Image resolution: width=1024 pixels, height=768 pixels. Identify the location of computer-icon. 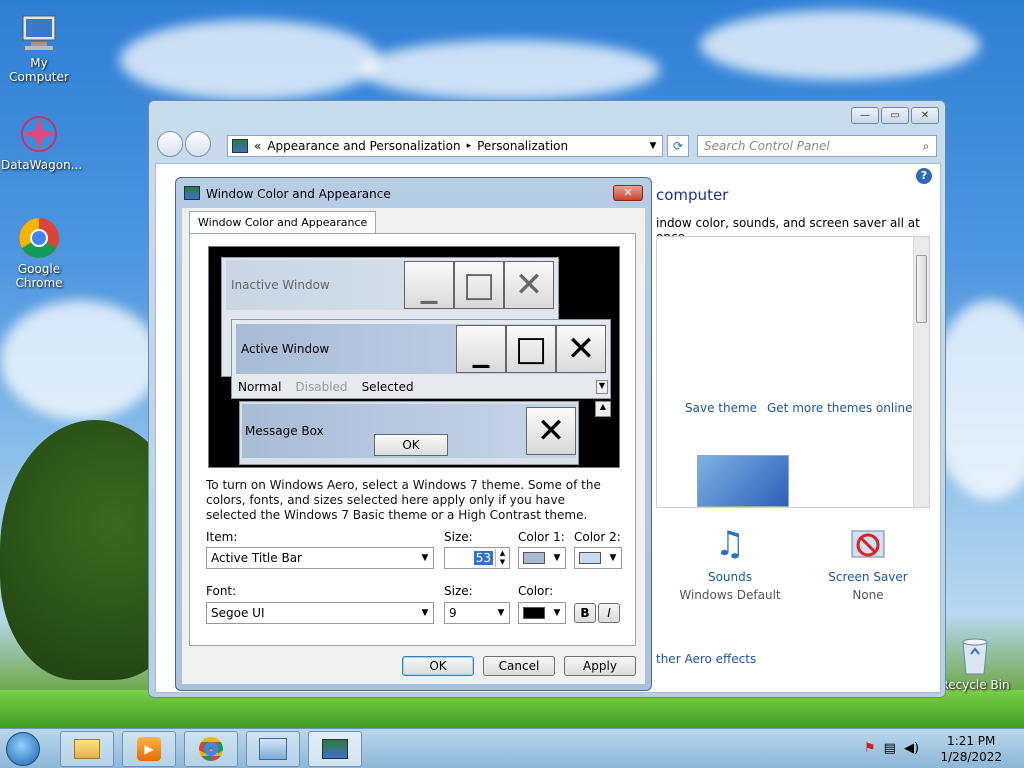
(39, 32).